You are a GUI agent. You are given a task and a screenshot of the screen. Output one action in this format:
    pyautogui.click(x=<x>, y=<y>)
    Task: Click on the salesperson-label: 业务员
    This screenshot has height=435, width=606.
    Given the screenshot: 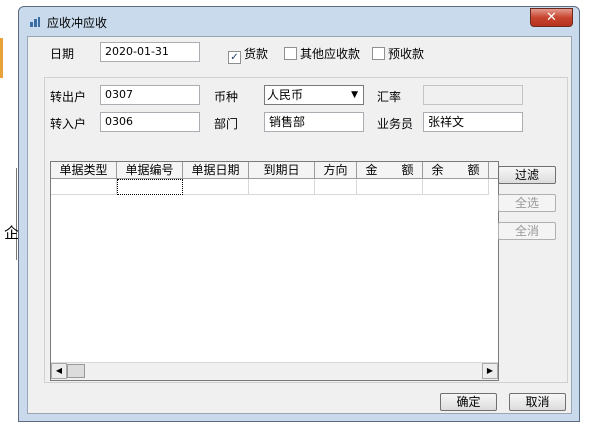 What is the action you would take?
    pyautogui.click(x=395, y=124)
    